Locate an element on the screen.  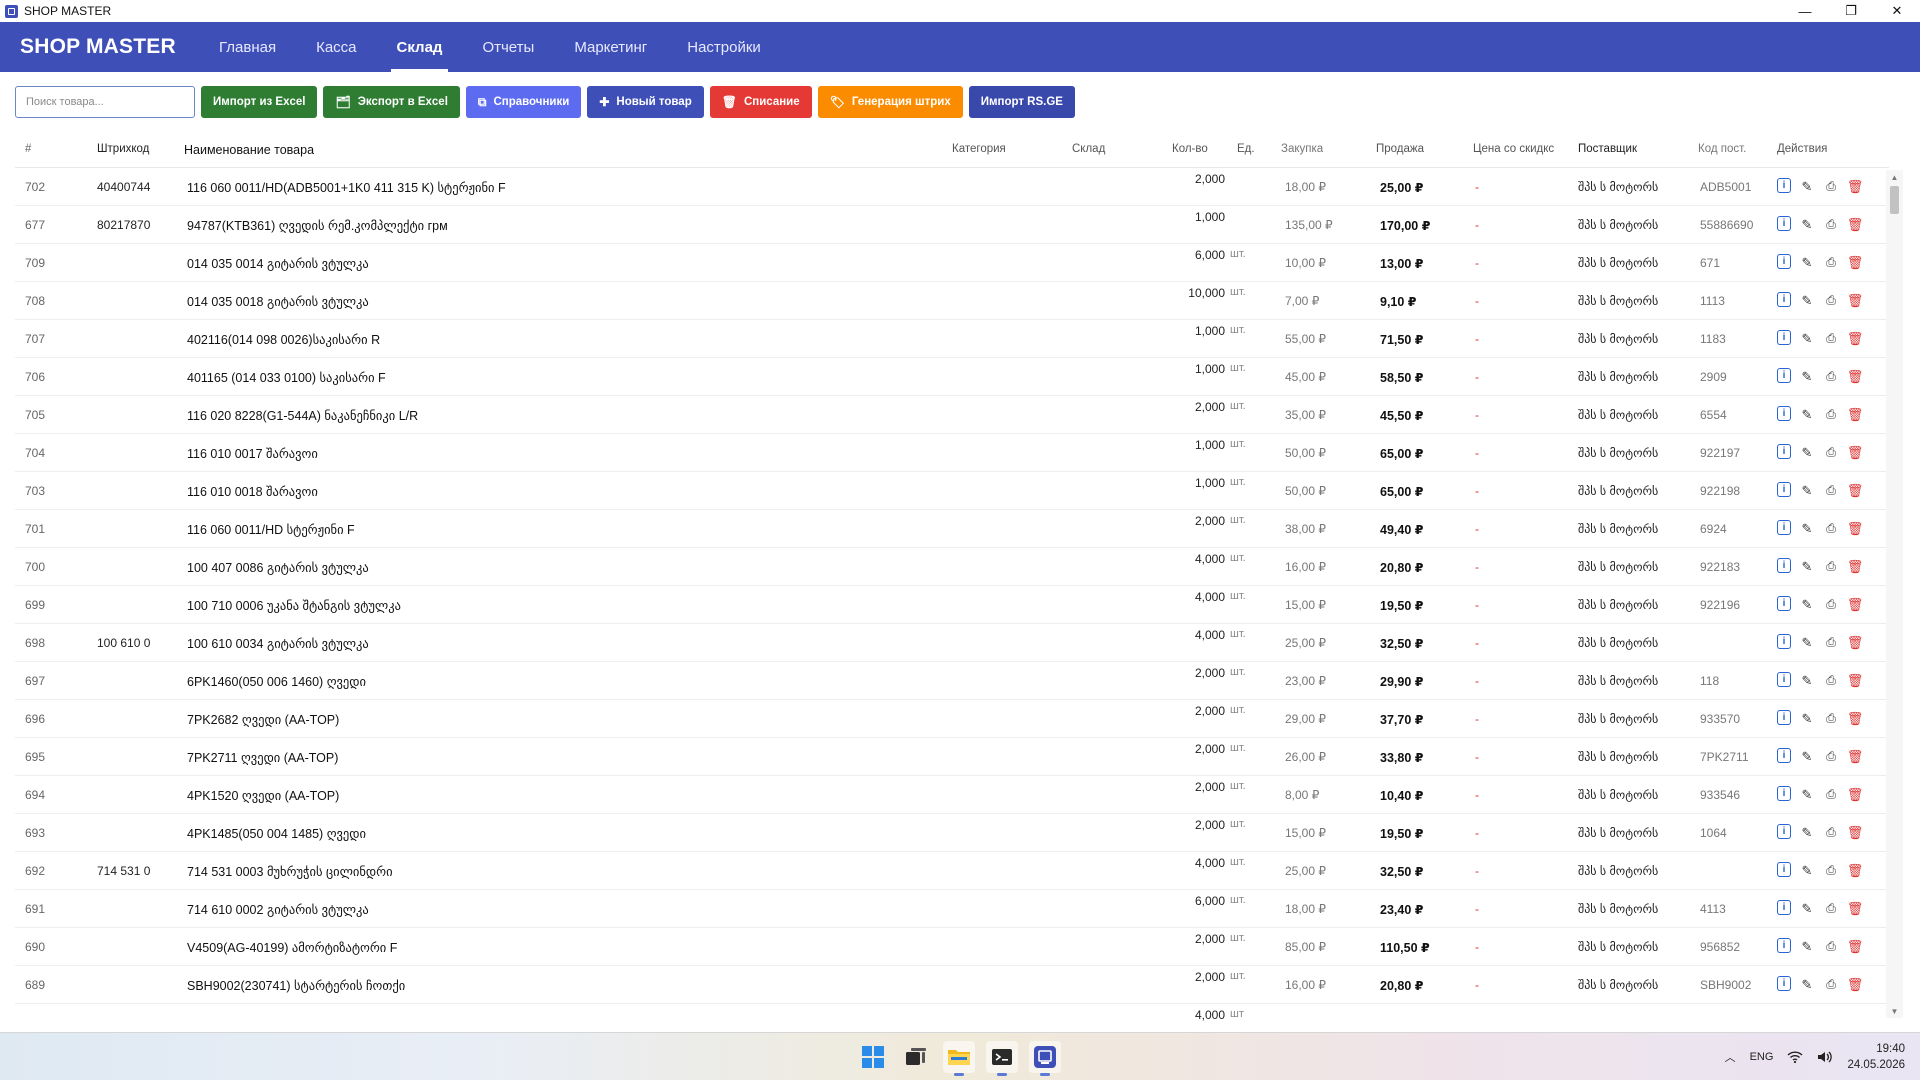
directories-button: ⧉ Справочники is located at coordinates (523, 102).